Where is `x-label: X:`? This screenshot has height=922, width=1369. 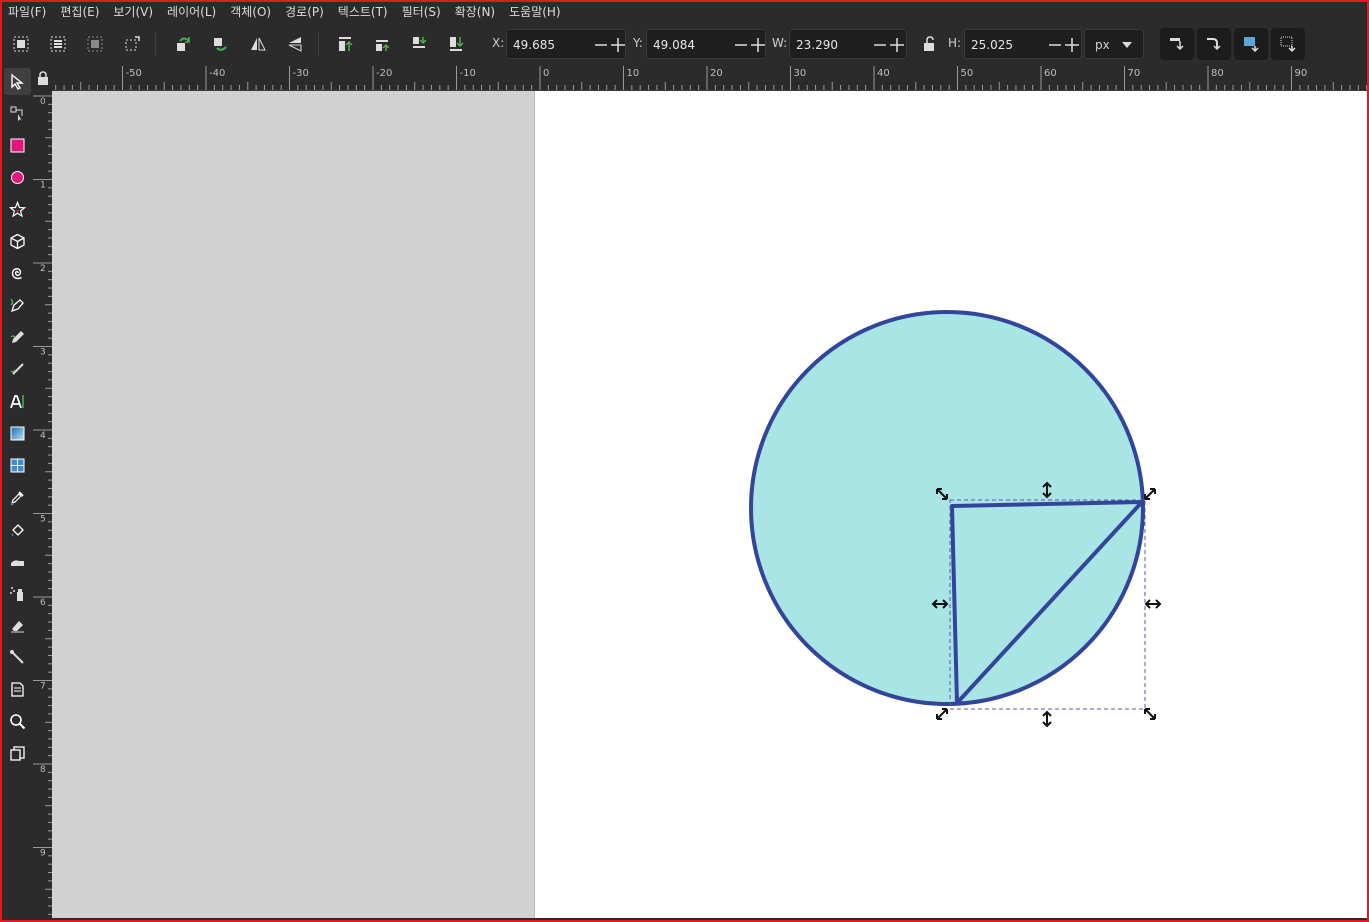
x-label: X: is located at coordinates (498, 43).